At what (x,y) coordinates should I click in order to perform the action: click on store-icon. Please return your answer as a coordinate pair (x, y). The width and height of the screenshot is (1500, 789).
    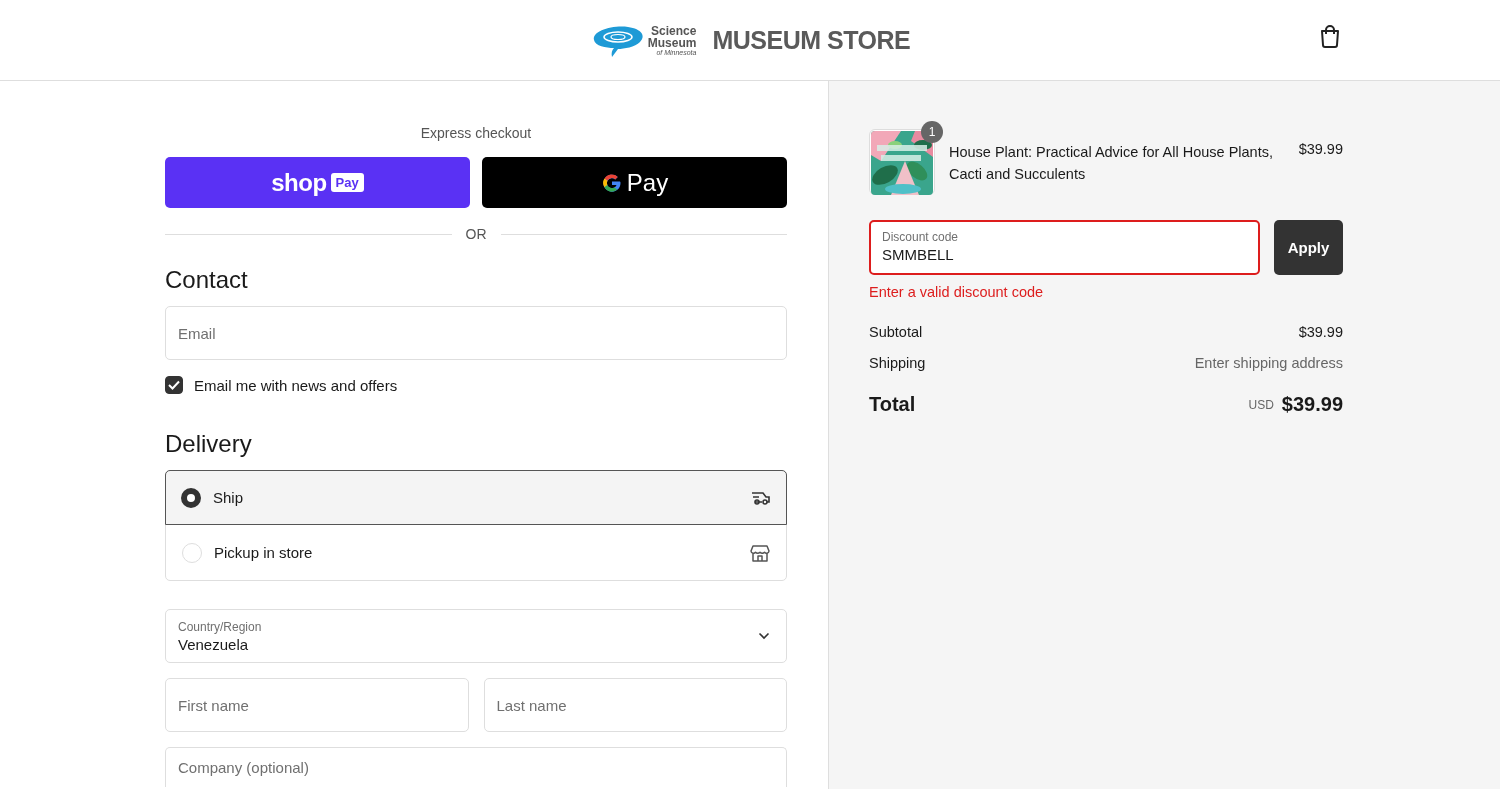
    Looking at the image, I should click on (760, 552).